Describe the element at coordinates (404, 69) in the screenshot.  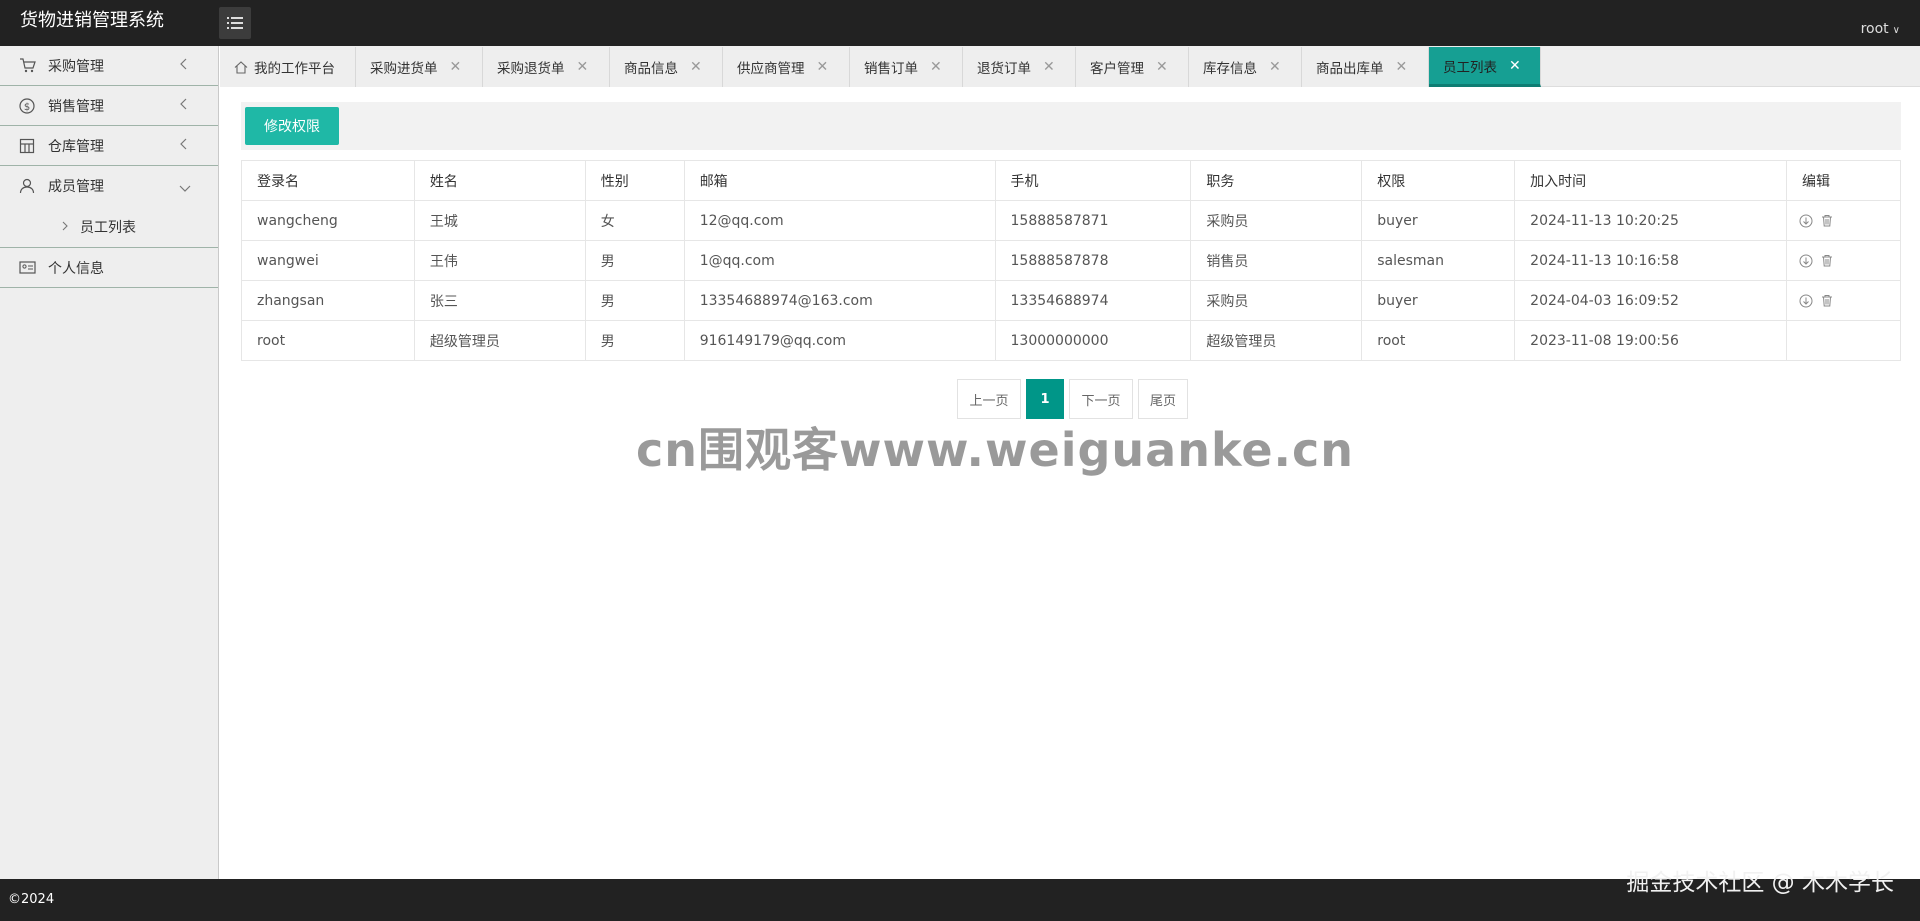
I see `tab-label: 采购进货单` at that location.